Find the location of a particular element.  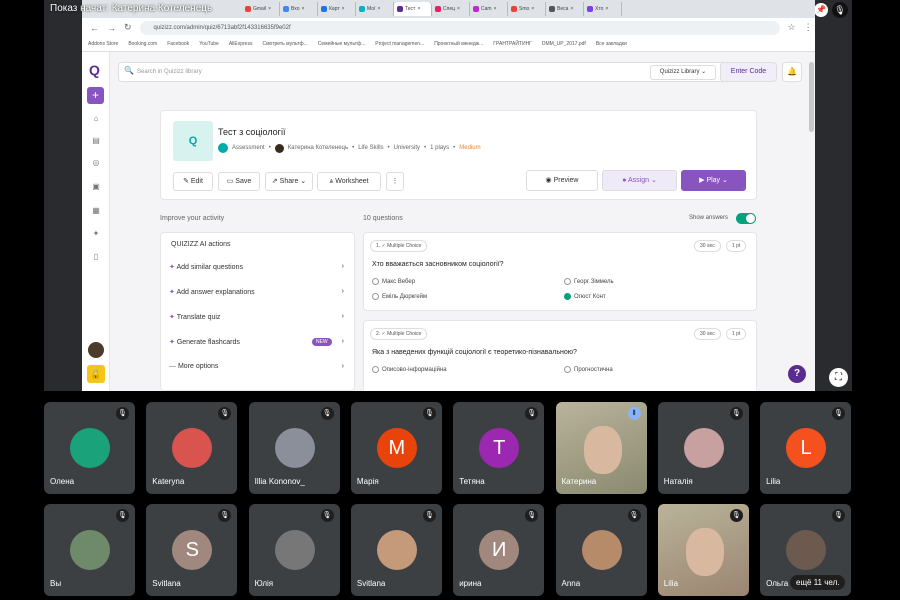

assign-button: ● Assign ⌄ is located at coordinates (639, 180).